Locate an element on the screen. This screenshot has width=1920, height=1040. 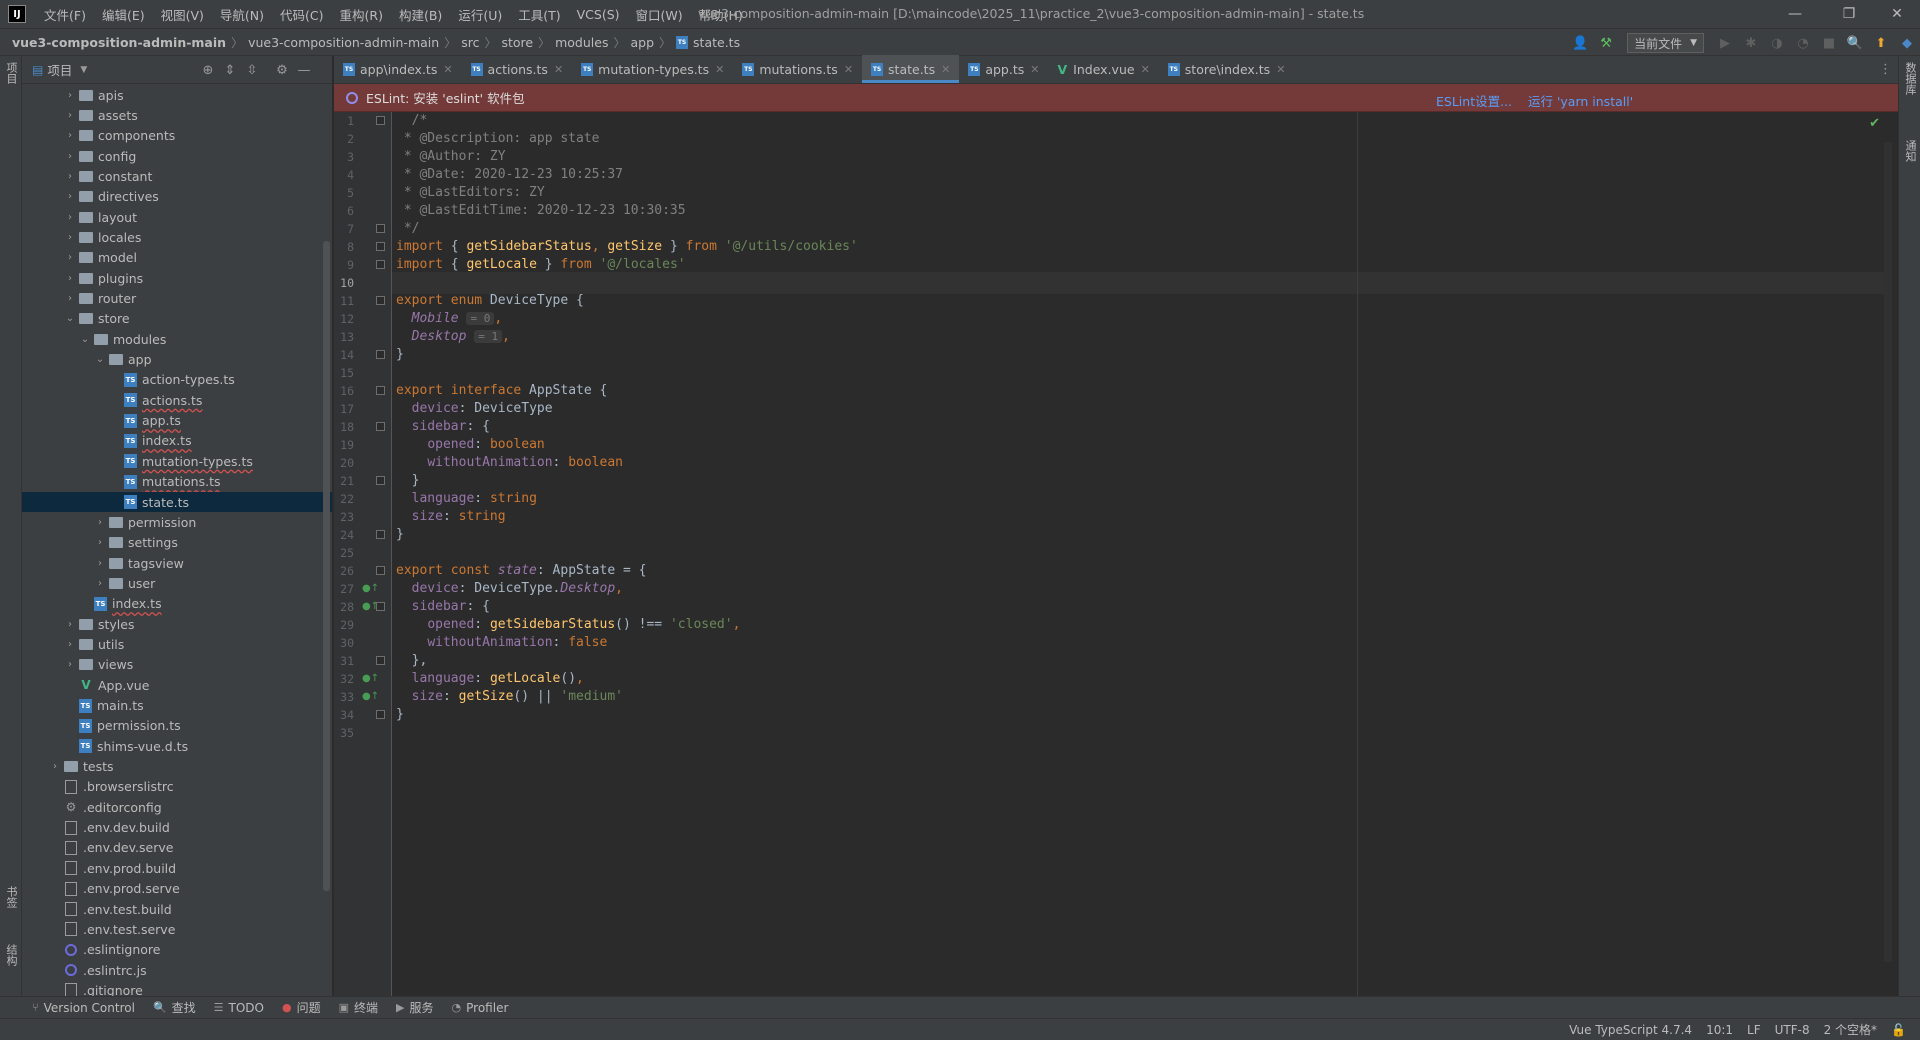
menu-item: 窗口(W) is located at coordinates (659, 14).